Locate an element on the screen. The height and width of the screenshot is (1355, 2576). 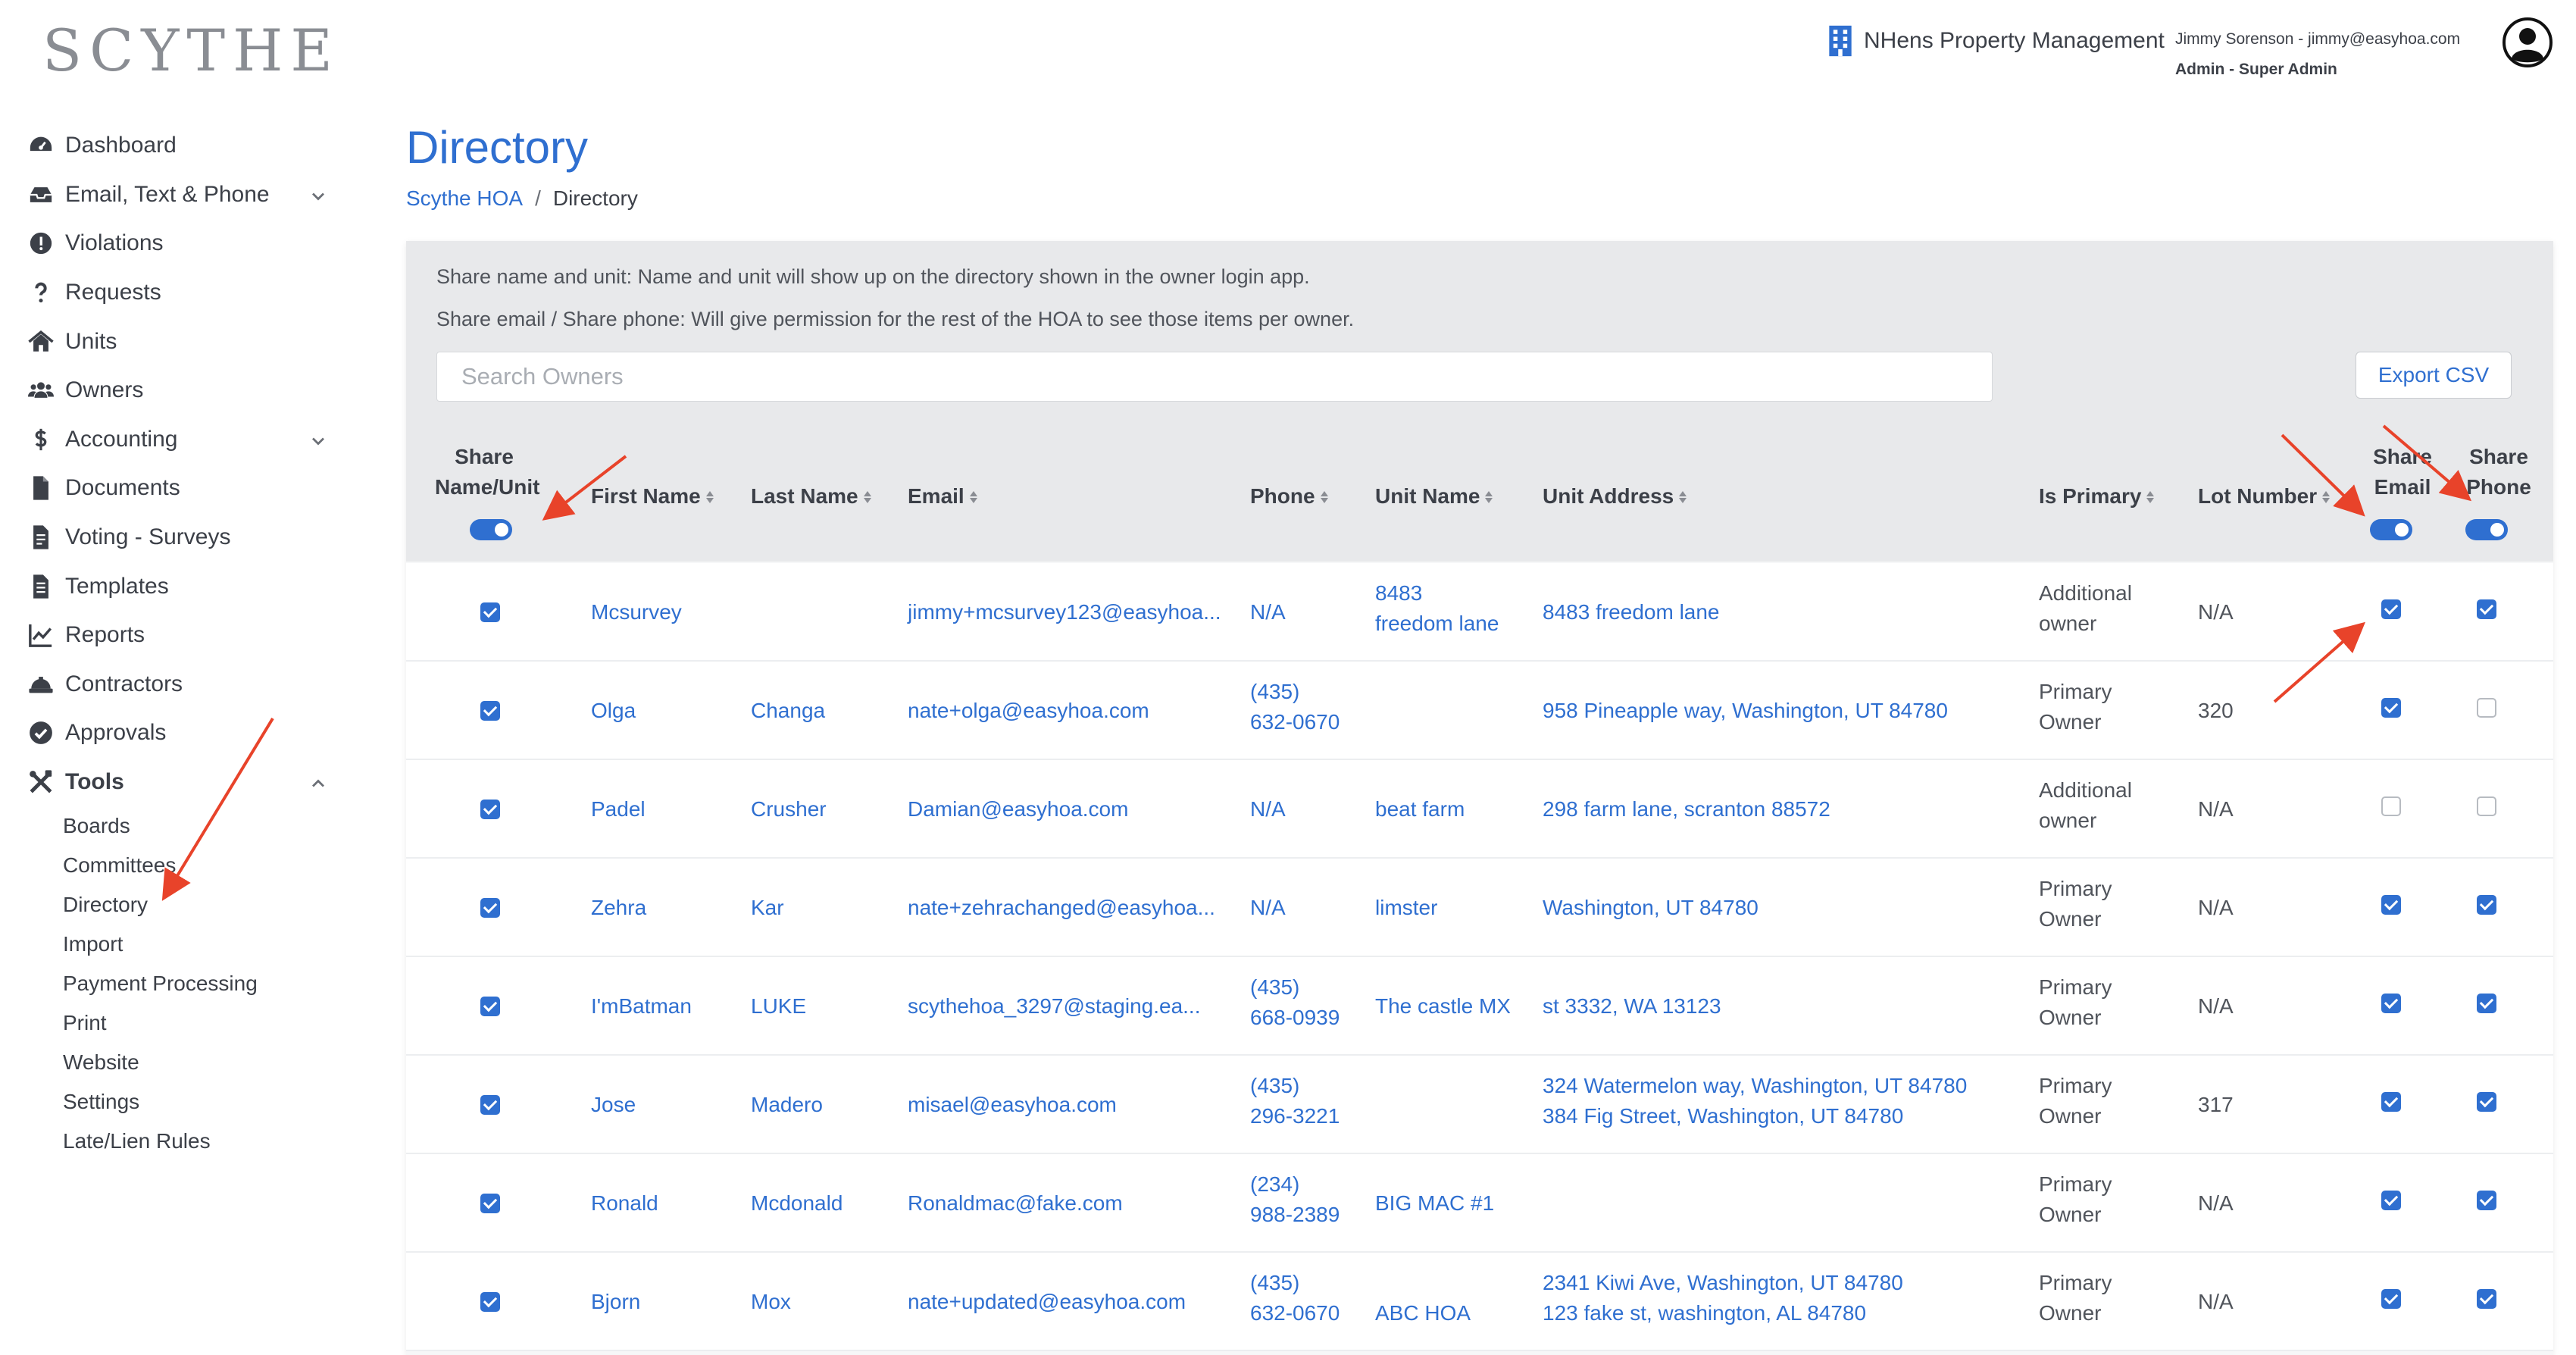
sidebar-item-owners: Owners is located at coordinates (178, 390).